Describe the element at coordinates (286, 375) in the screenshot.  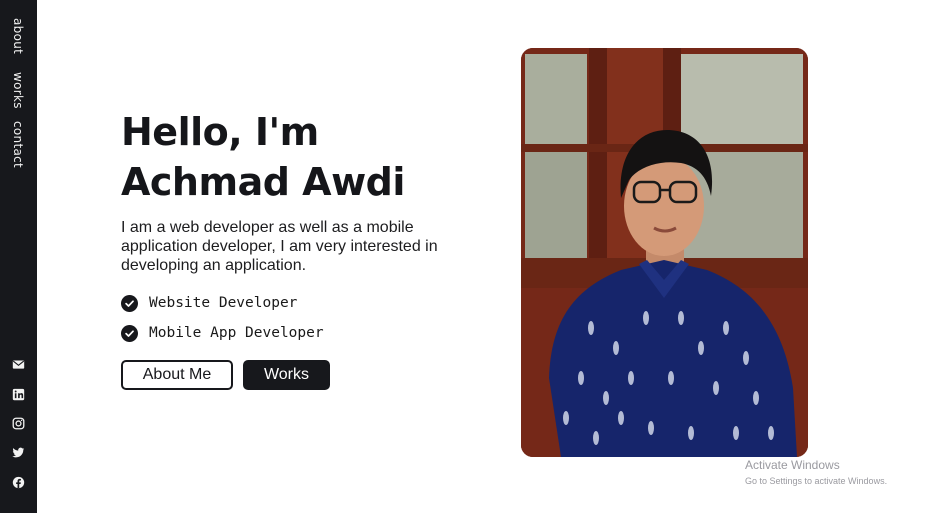
I see `works-button: Works` at that location.